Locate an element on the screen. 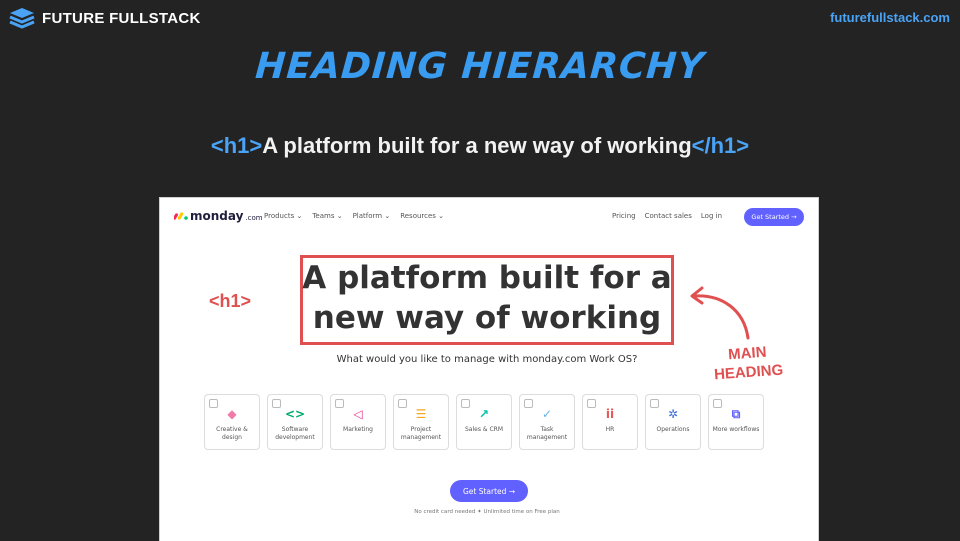 This screenshot has width=960, height=541. check-icon: ✓ is located at coordinates (547, 414).